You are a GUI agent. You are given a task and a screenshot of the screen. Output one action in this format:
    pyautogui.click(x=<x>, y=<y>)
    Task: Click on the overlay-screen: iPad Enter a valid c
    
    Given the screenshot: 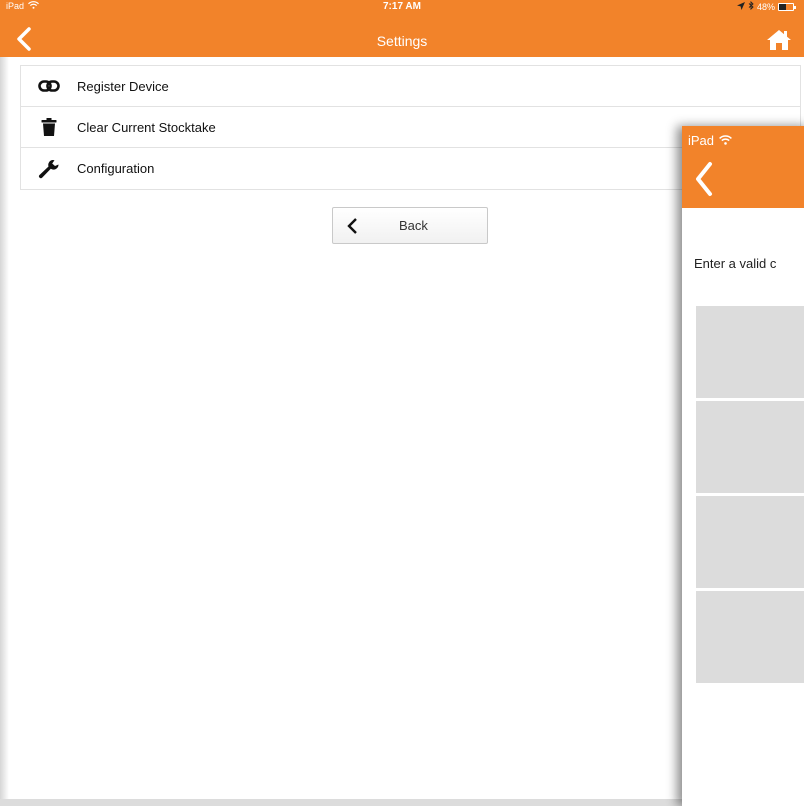 What is the action you would take?
    pyautogui.click(x=743, y=466)
    